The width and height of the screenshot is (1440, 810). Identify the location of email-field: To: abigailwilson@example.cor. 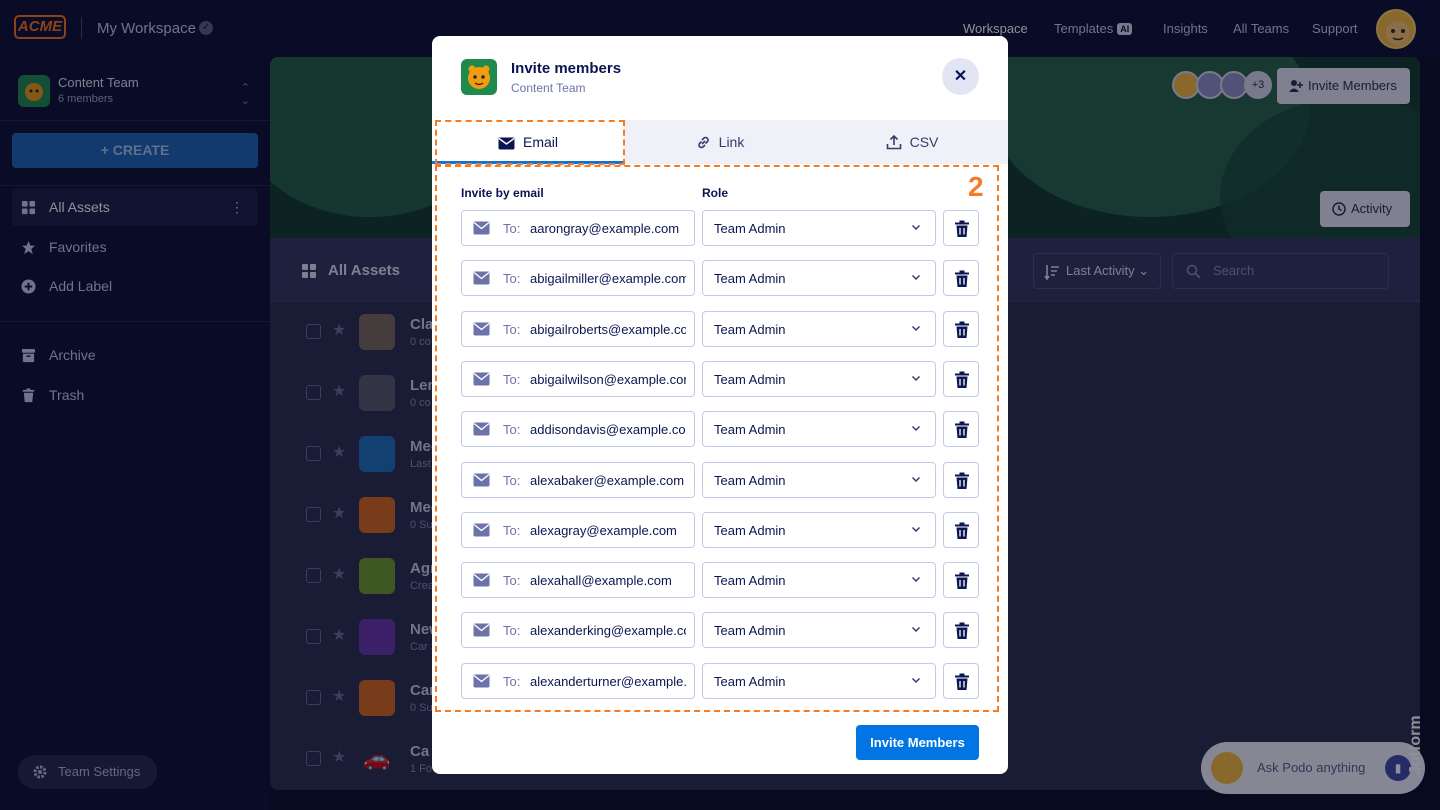
(578, 379).